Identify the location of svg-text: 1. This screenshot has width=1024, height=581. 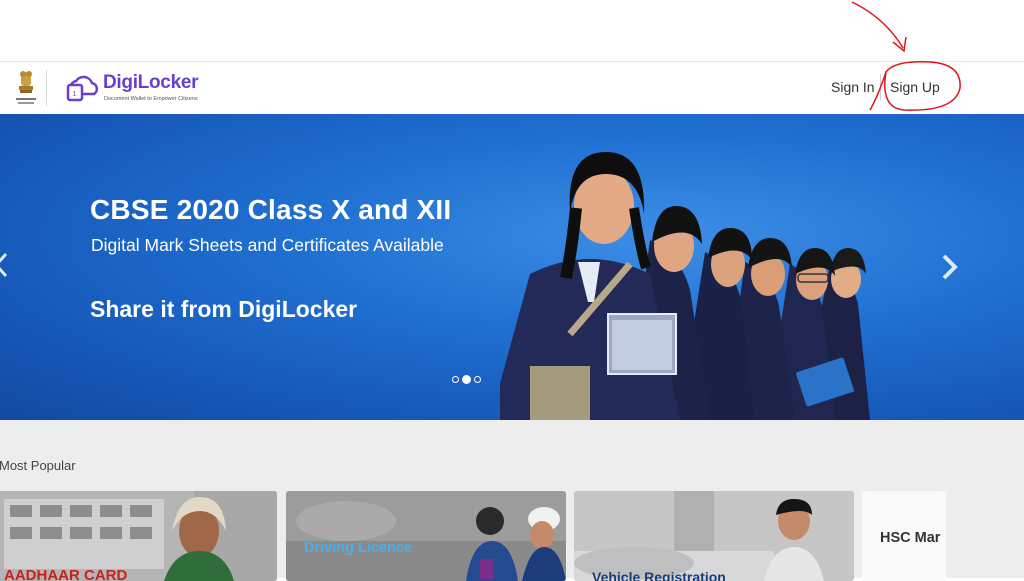
(75, 94).